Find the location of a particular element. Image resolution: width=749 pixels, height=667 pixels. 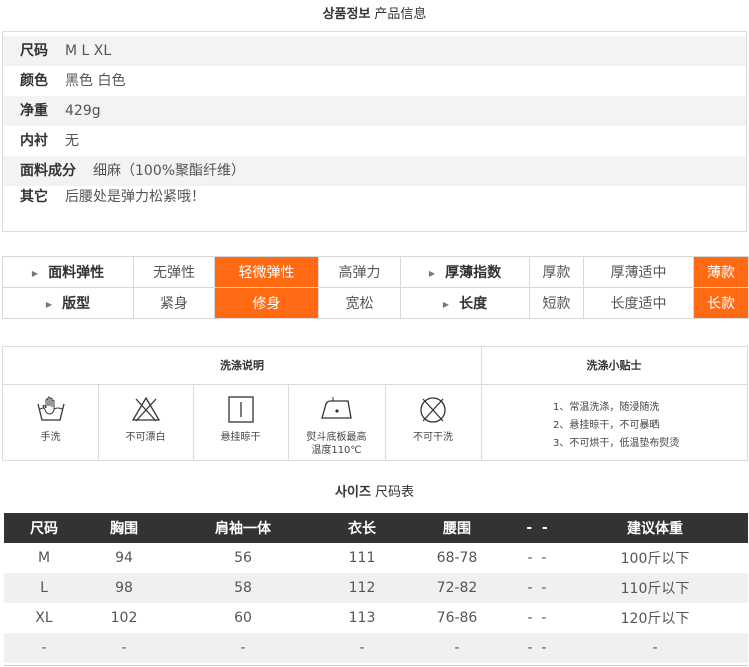

info-key: 面料成分 is located at coordinates (48, 171).